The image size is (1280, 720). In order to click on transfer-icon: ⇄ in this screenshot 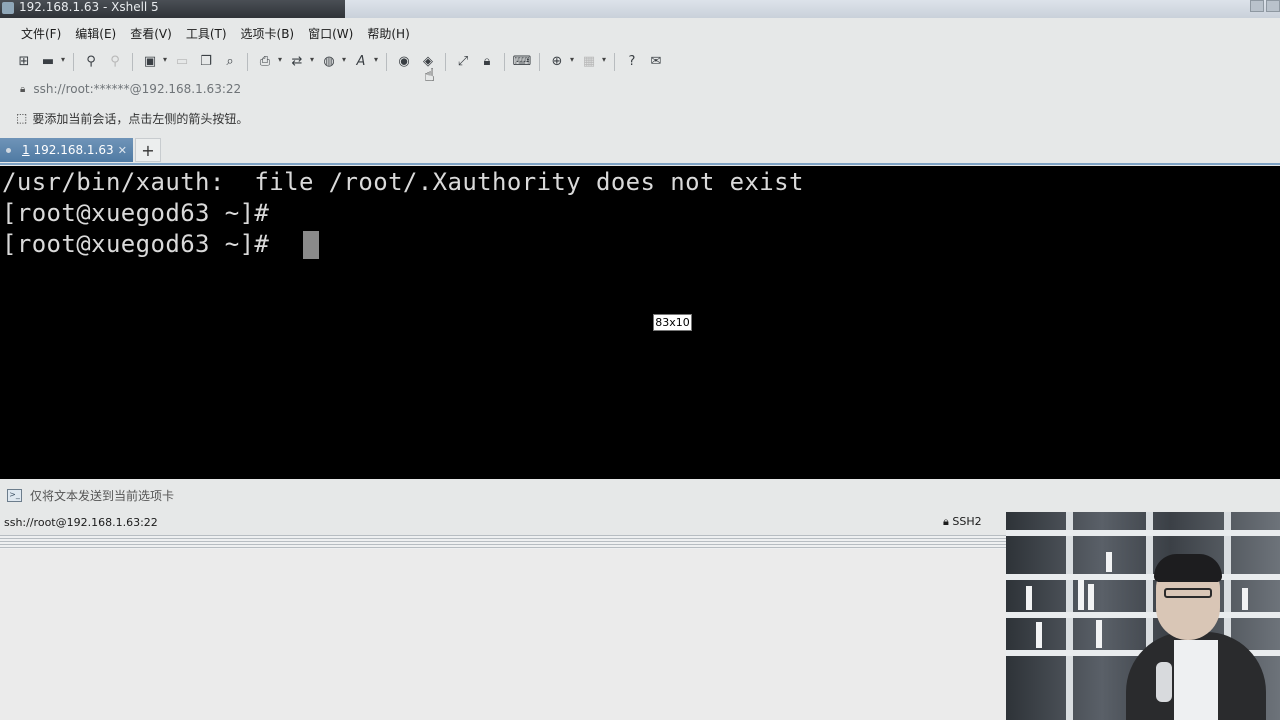, I will do `click(300, 62)`.